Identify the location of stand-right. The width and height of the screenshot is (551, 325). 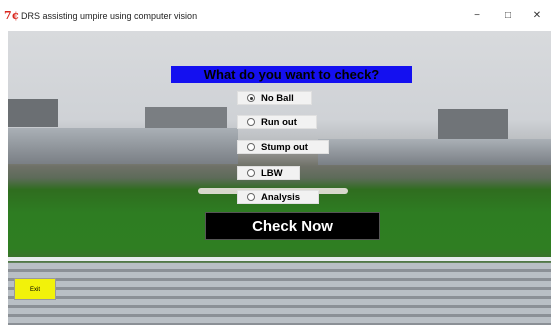
(434, 152).